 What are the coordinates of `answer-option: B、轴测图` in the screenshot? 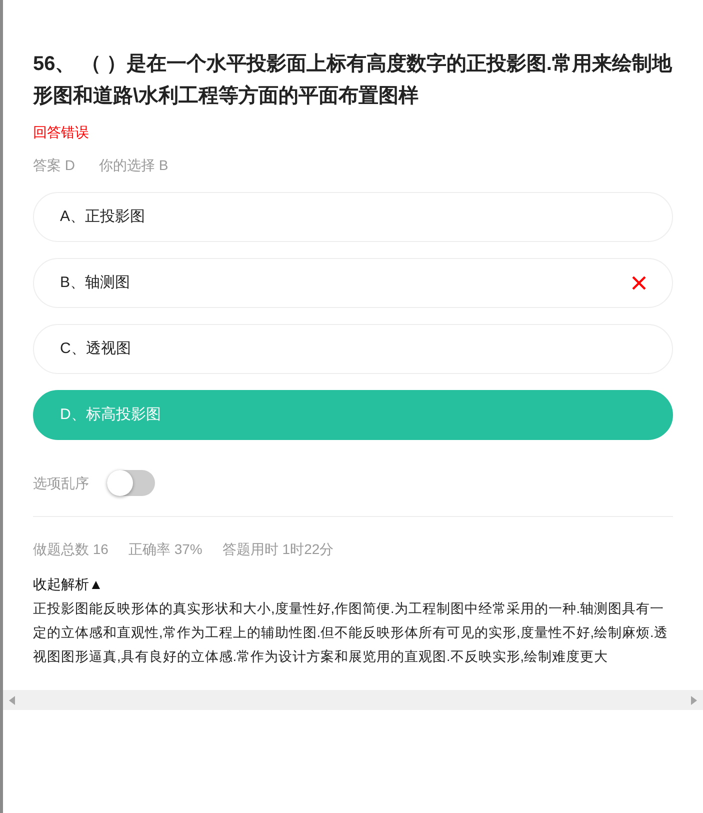 It's located at (353, 283).